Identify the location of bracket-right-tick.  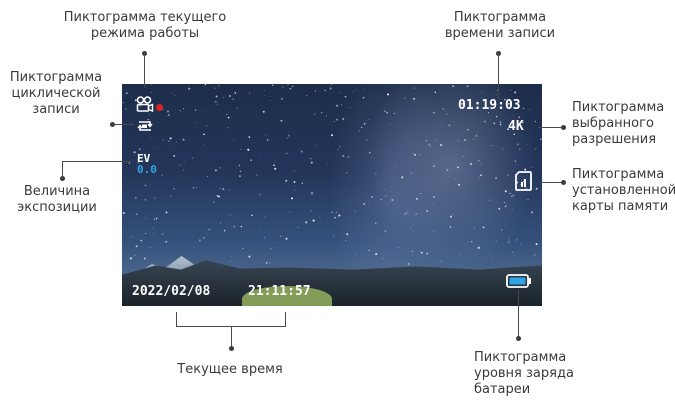
(285, 319).